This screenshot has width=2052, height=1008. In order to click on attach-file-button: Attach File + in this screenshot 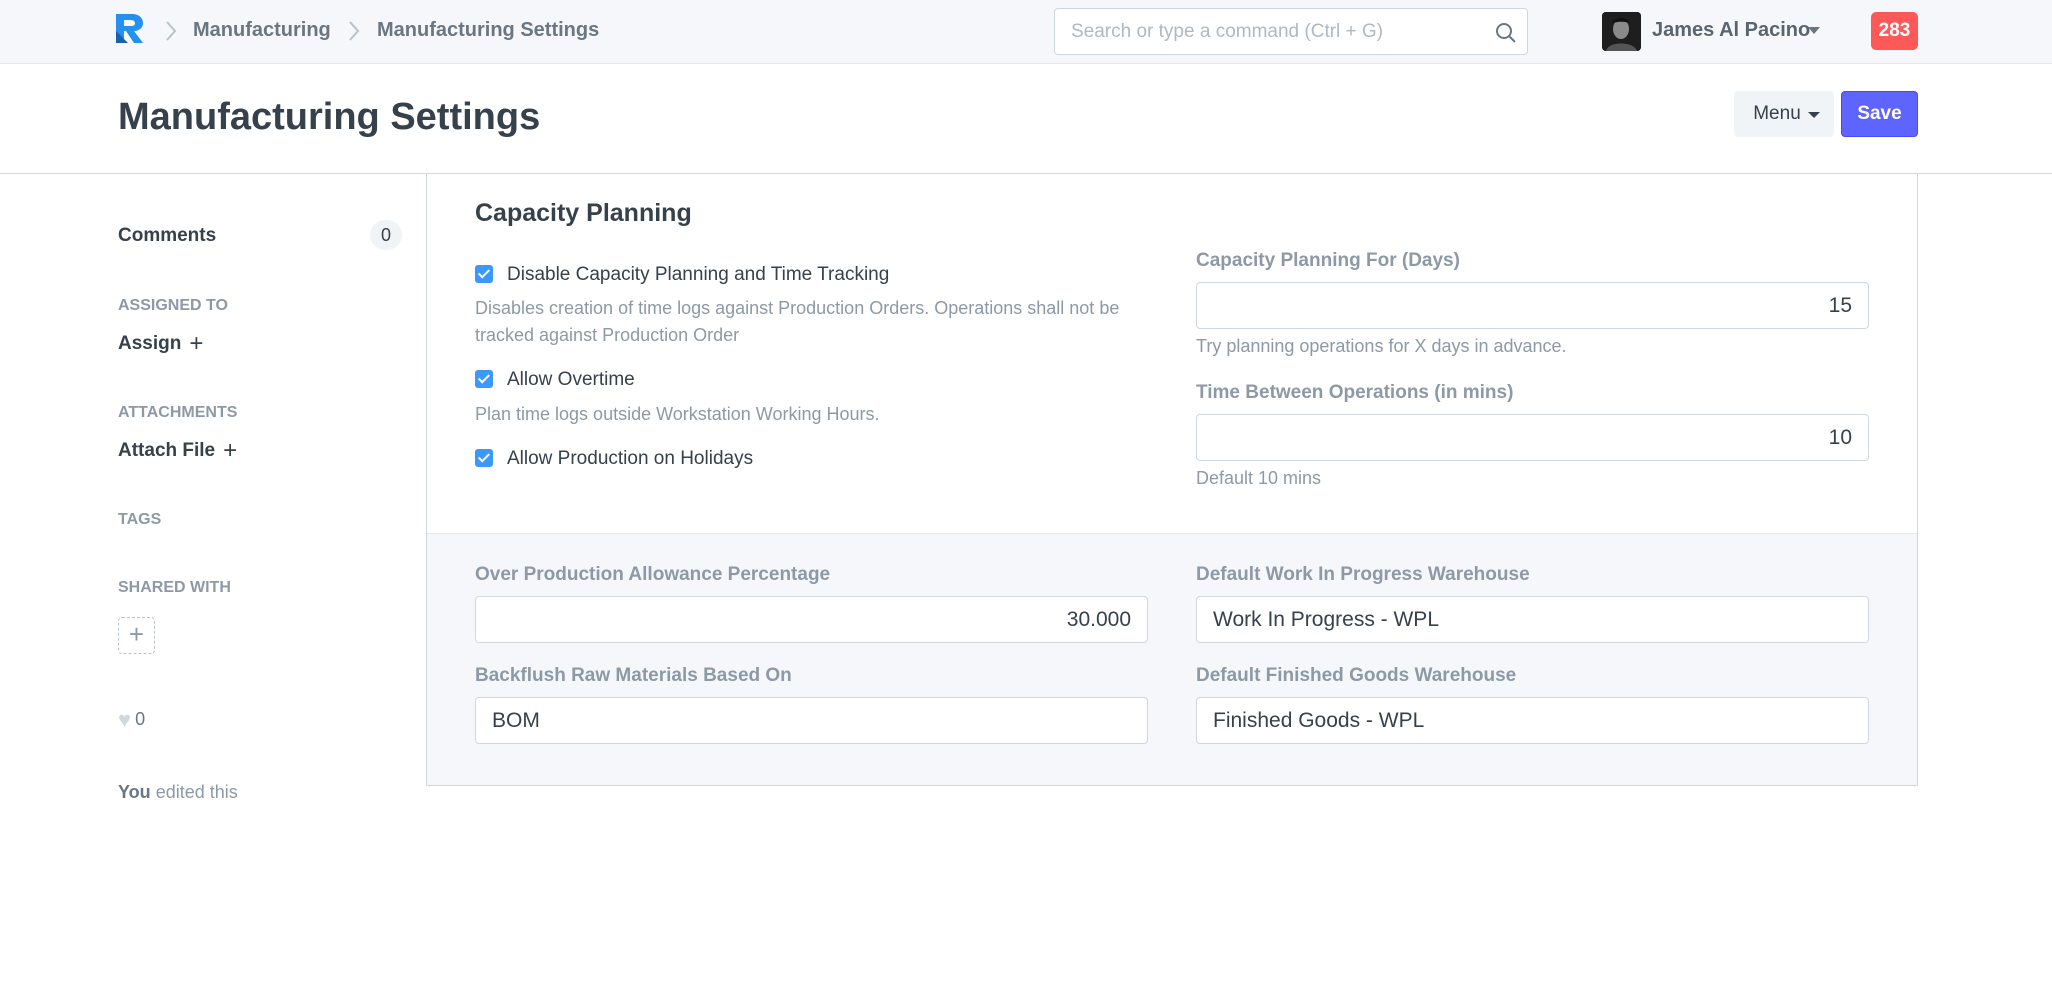, I will do `click(177, 451)`.